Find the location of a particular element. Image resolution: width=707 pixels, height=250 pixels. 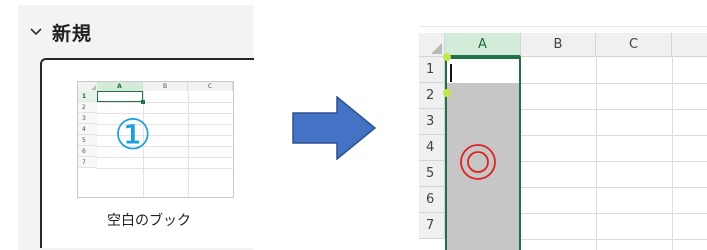

column-header-next is located at coordinates (689, 45).